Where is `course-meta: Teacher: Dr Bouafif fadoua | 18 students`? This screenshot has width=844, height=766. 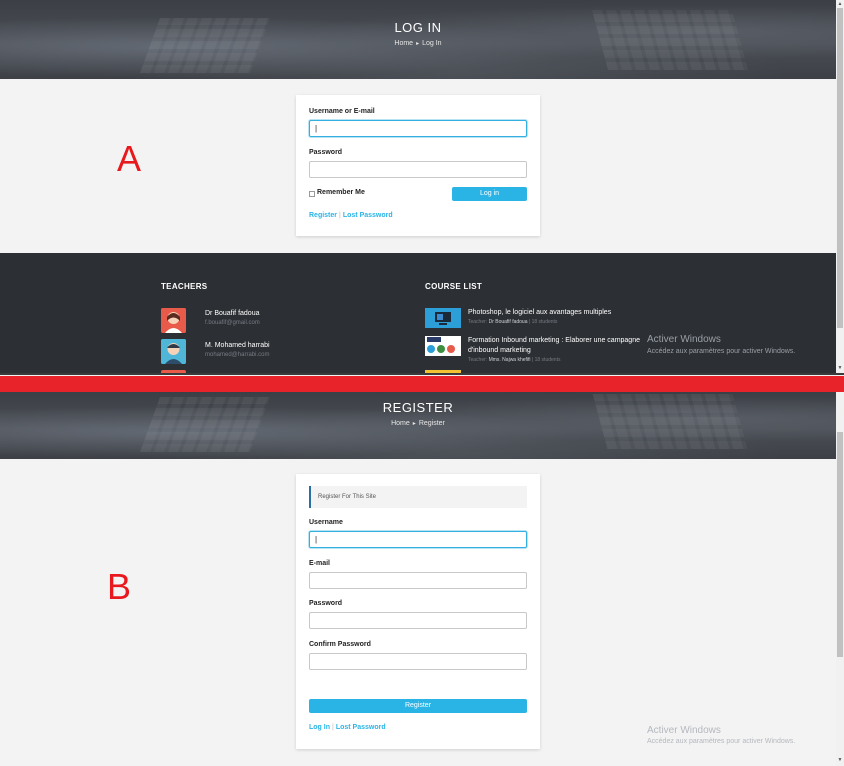
course-meta: Teacher: Dr Bouafif fadoua | 18 students is located at coordinates (513, 322).